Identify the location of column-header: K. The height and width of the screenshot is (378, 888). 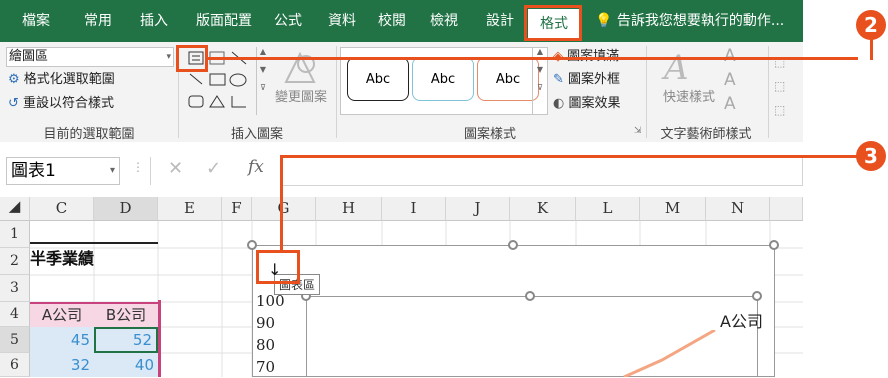
(543, 209).